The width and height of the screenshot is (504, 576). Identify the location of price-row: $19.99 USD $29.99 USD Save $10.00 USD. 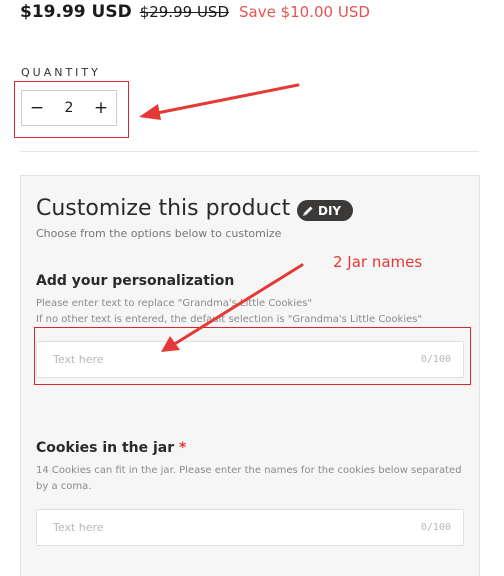
(195, 16).